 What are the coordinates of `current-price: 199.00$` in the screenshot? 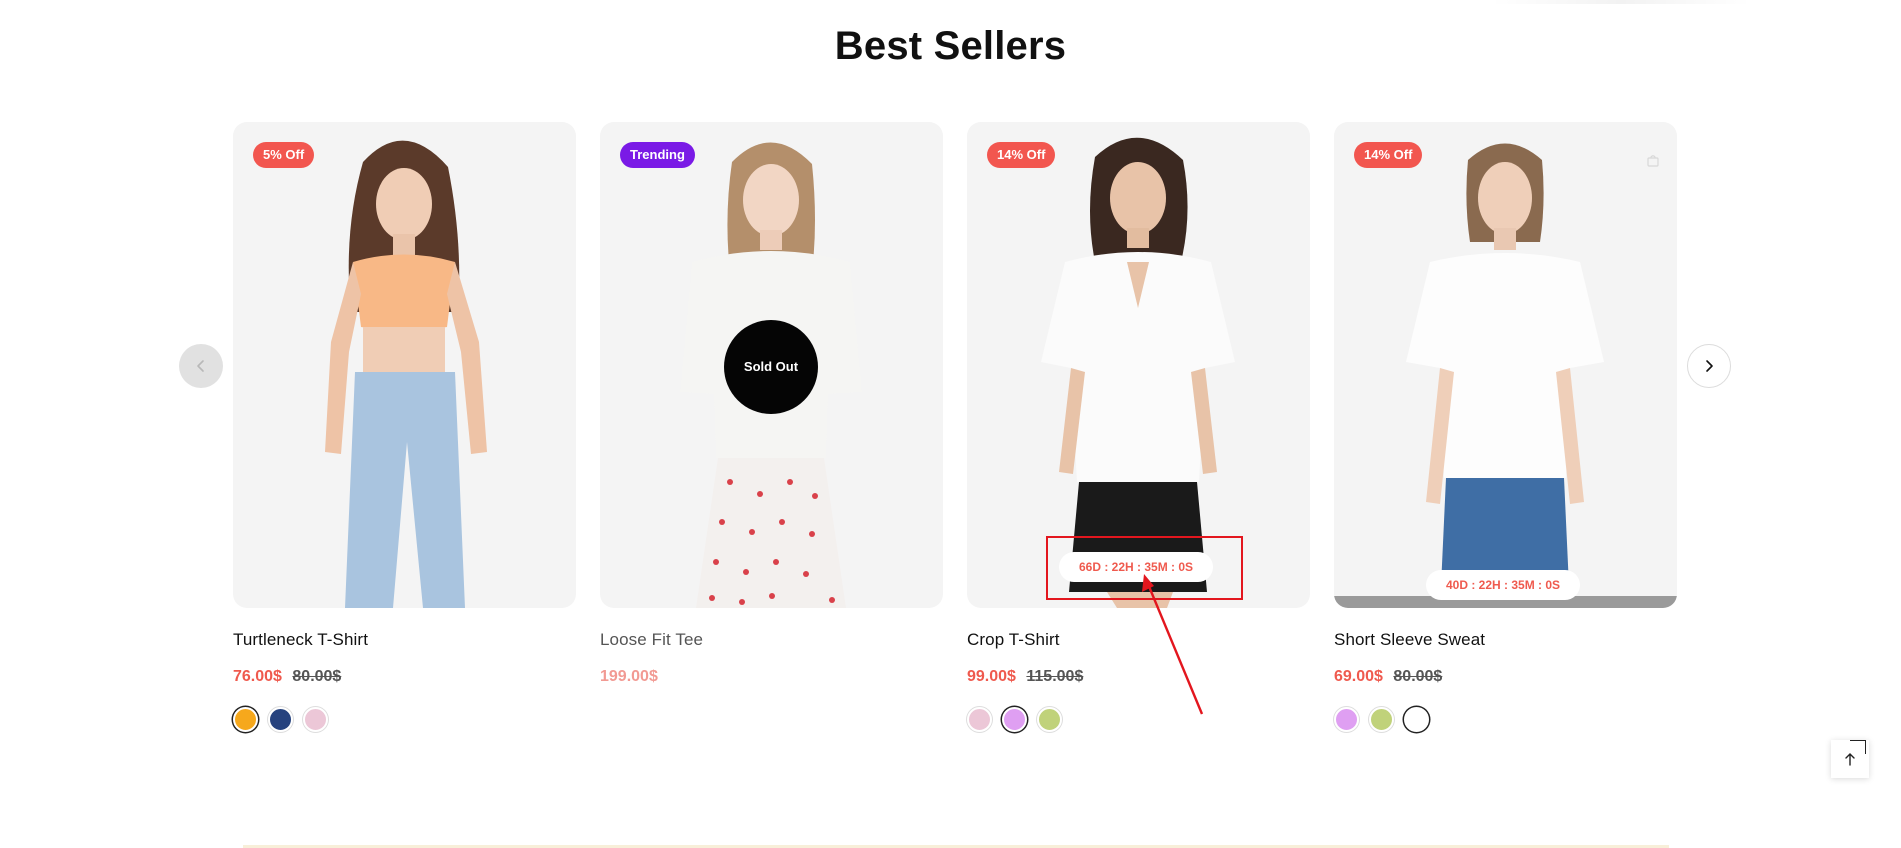 It's located at (629, 676).